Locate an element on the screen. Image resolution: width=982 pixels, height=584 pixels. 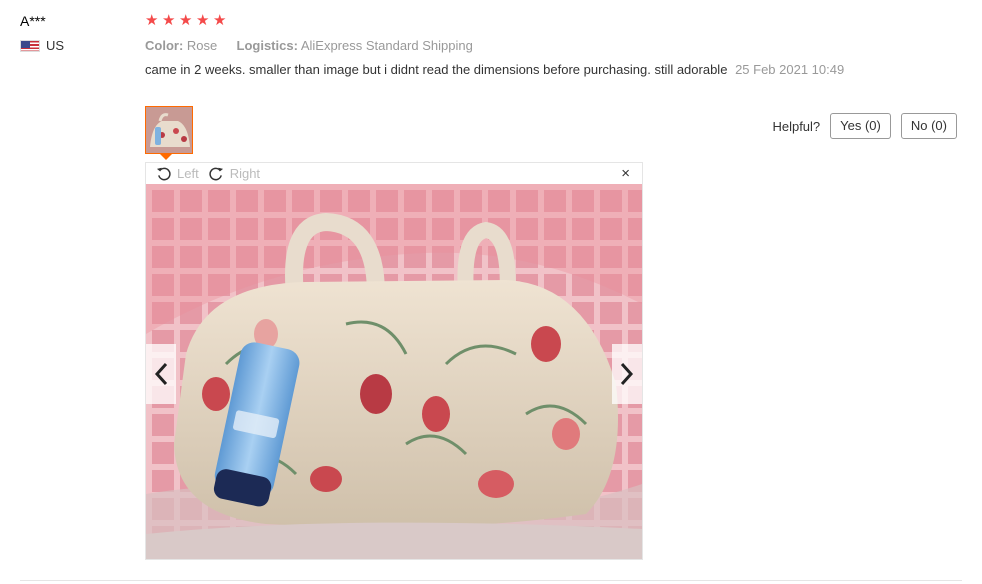
chevron-right-icon is located at coordinates (627, 374).